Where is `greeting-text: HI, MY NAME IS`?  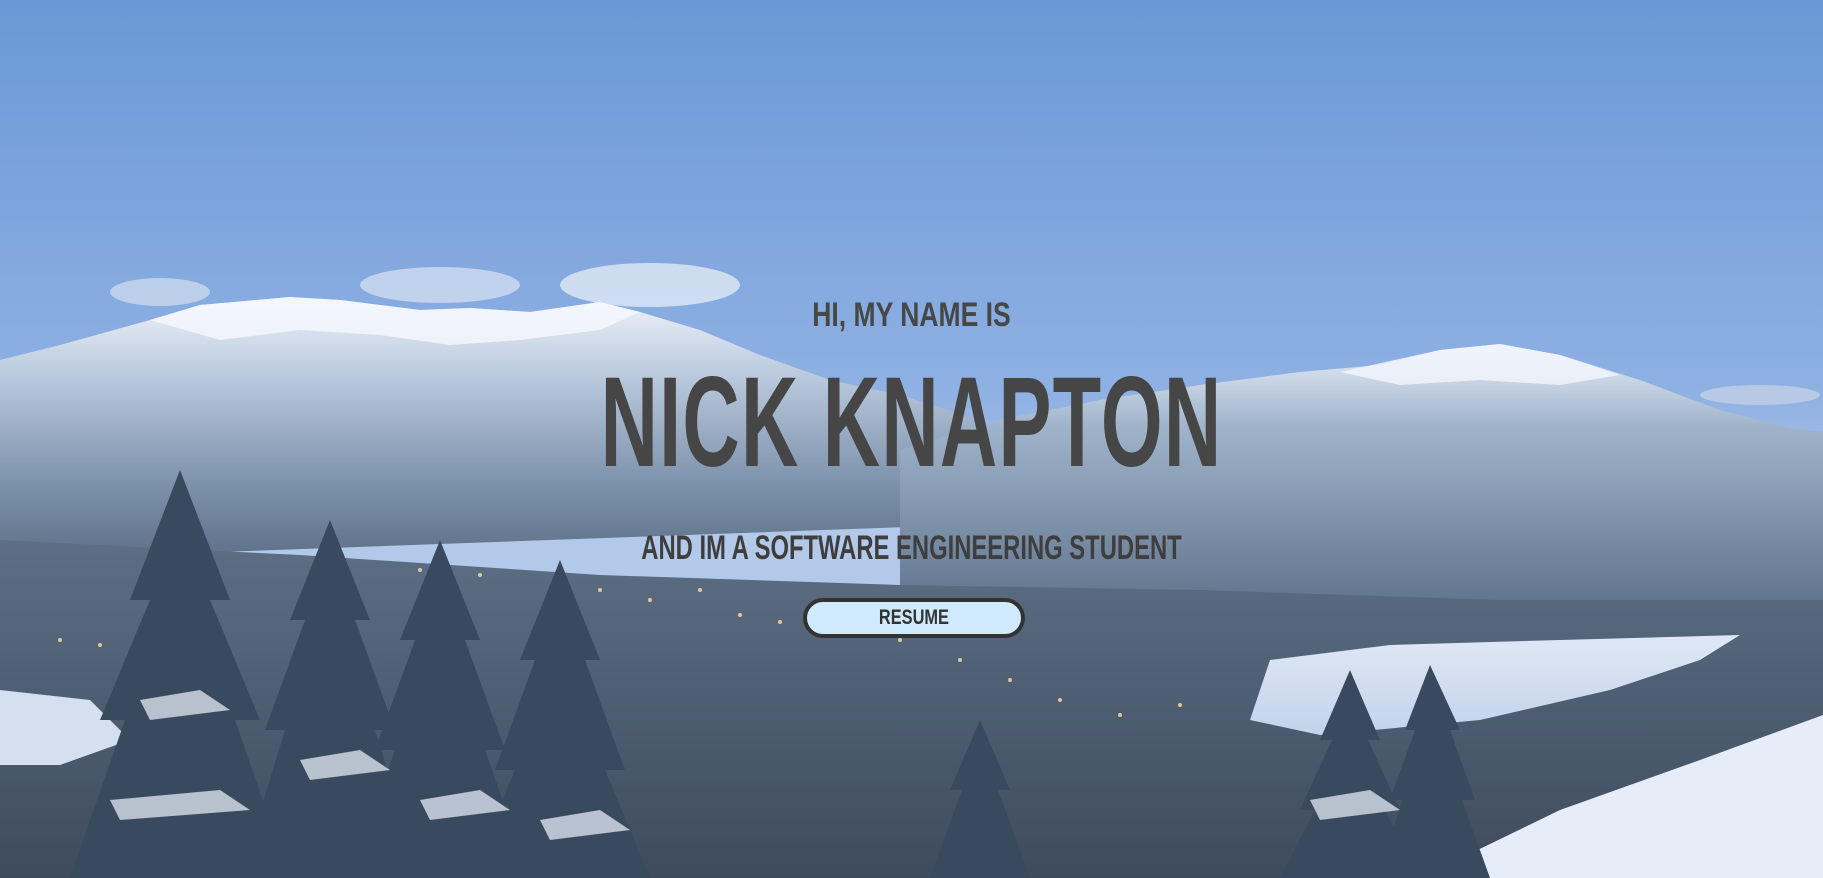
greeting-text: HI, MY NAME IS is located at coordinates (911, 315).